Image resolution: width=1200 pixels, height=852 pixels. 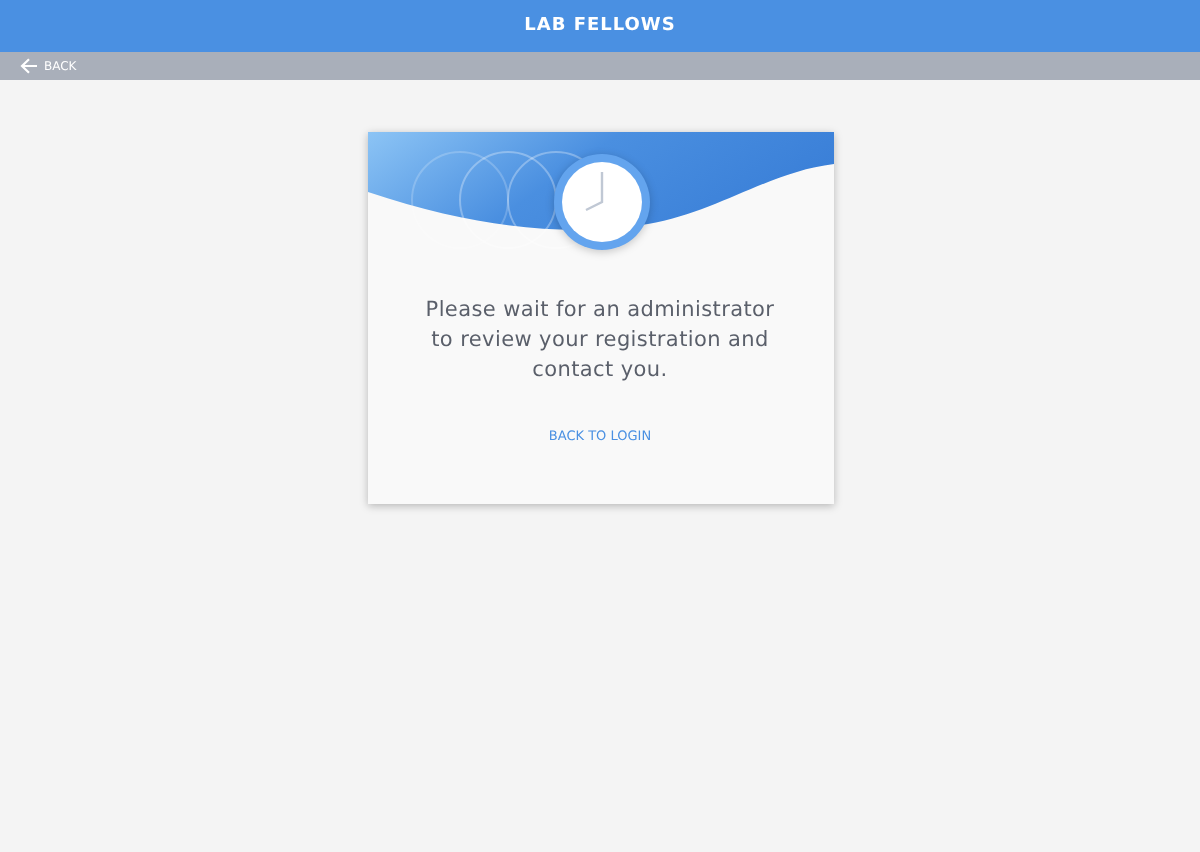 I want to click on app-title: LAB FELLOWS, so click(x=600, y=26).